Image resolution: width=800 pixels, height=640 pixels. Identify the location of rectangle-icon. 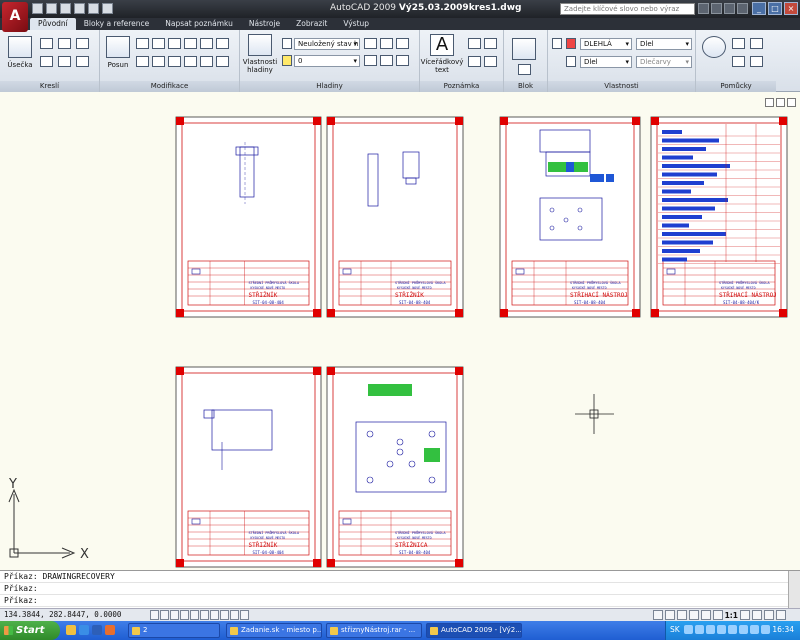
(82, 43).